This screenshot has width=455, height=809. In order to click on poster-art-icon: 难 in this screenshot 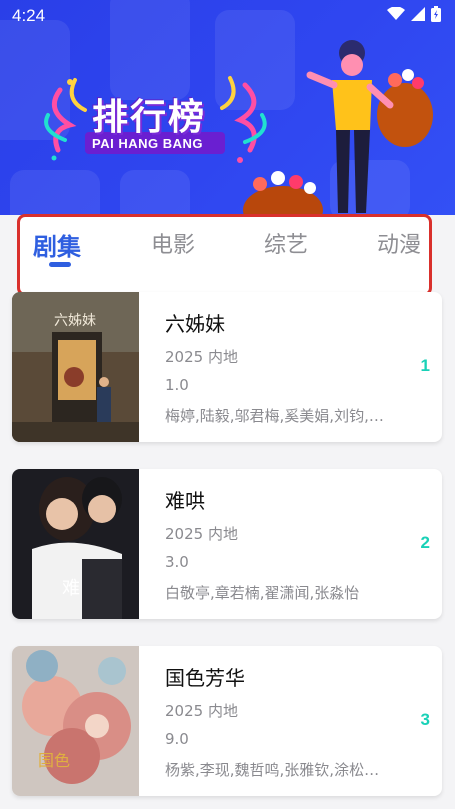, I will do `click(75, 544)`.